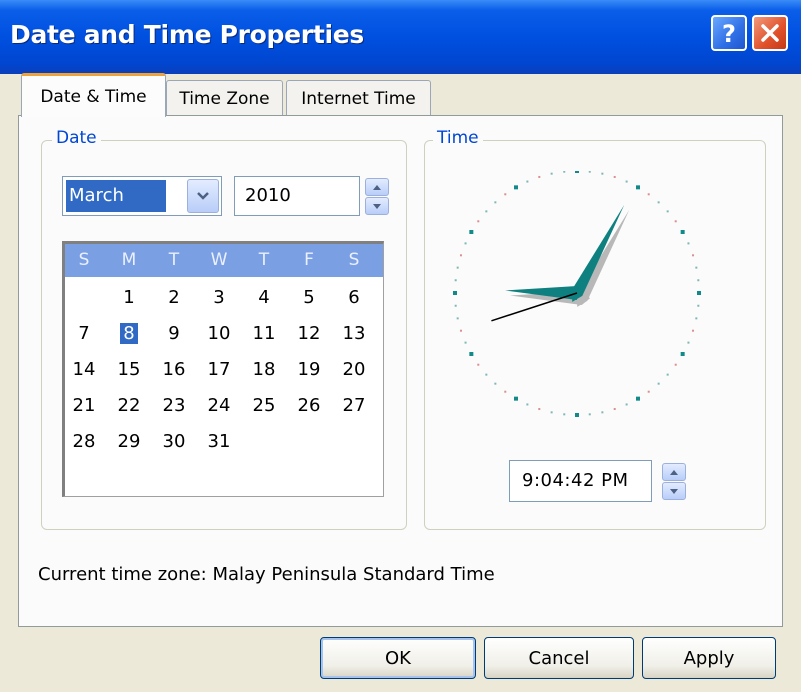  I want to click on calendar-day: 15, so click(129, 370).